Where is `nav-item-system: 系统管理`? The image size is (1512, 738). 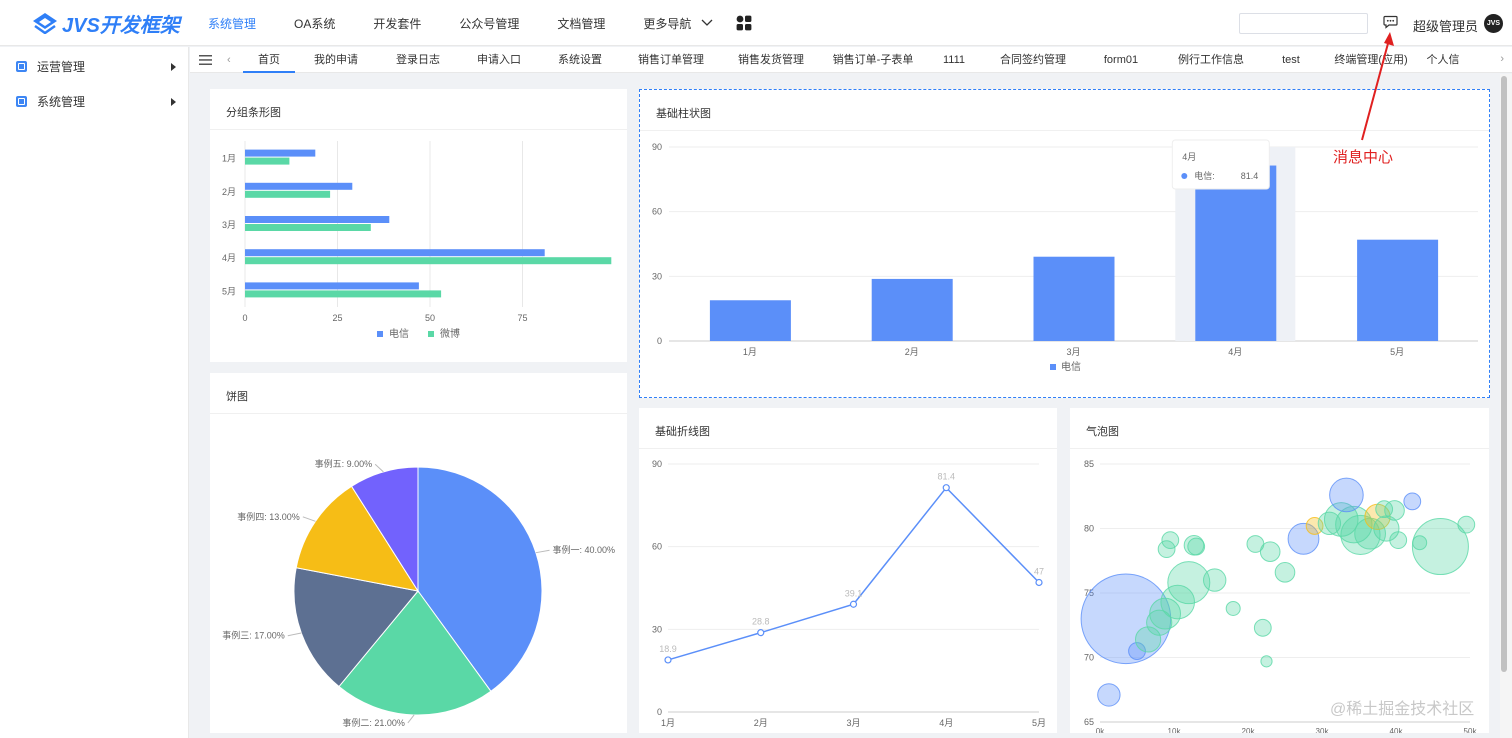 nav-item-system: 系统管理 is located at coordinates (232, 23).